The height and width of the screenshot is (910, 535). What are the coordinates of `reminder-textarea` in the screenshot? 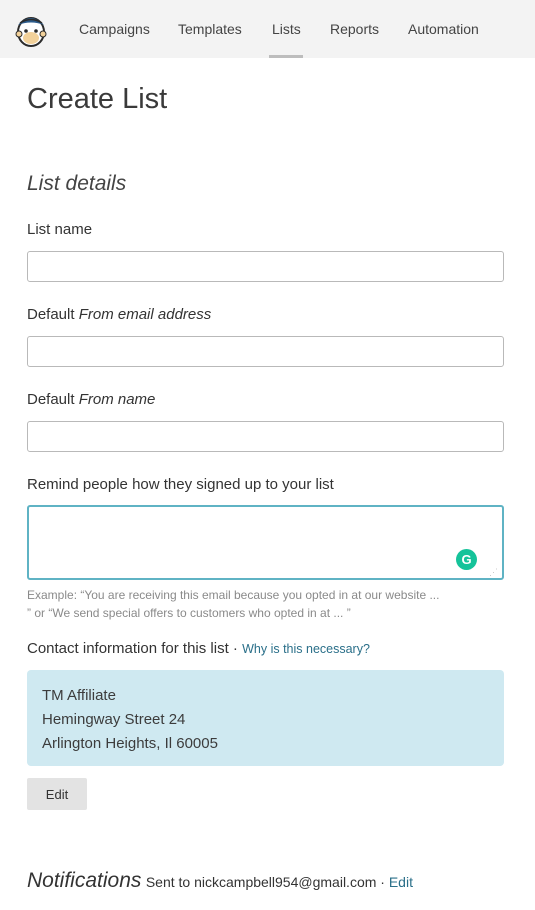 It's located at (265, 542).